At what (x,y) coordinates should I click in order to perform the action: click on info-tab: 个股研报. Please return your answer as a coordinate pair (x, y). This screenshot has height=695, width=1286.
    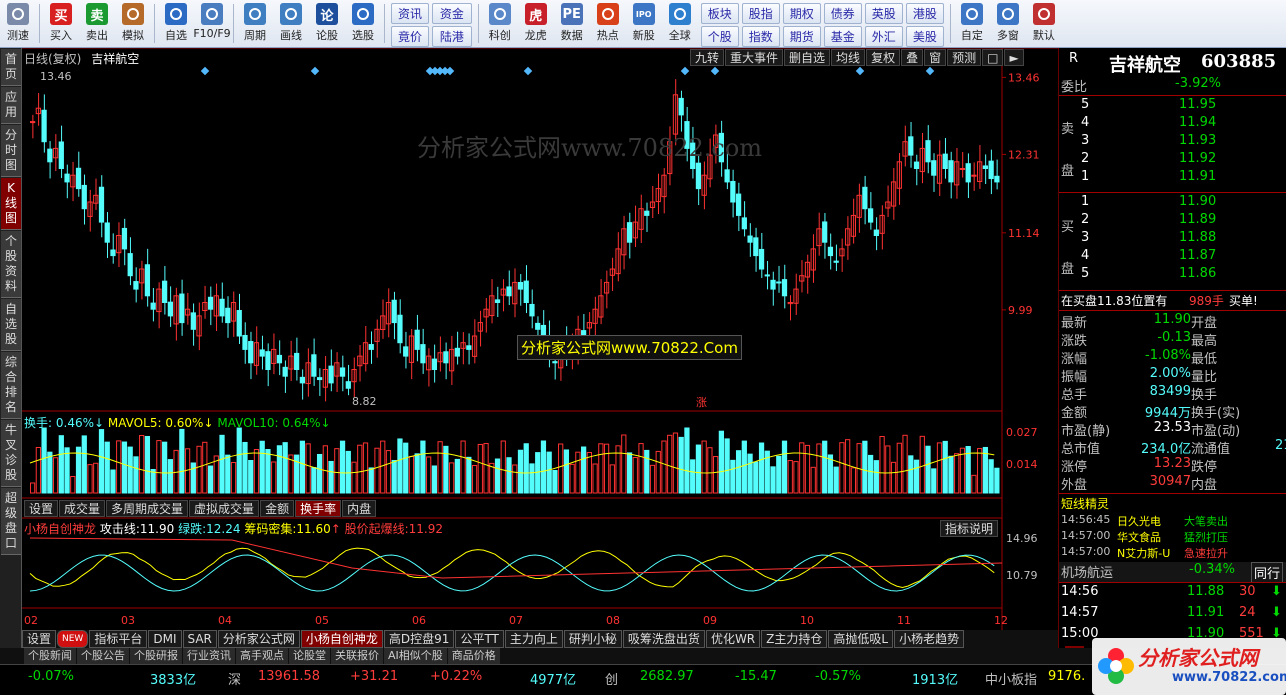
    Looking at the image, I should click on (156, 656).